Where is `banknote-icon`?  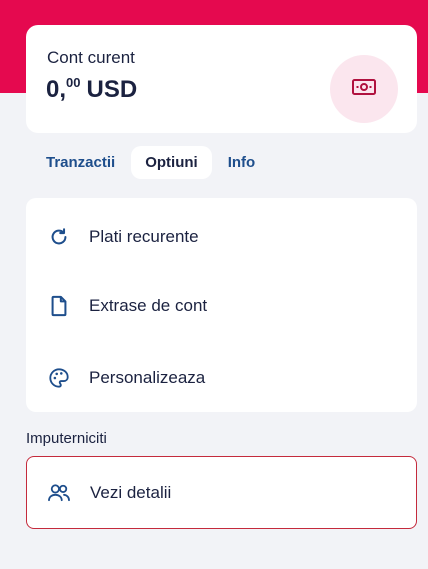
banknote-icon is located at coordinates (364, 89).